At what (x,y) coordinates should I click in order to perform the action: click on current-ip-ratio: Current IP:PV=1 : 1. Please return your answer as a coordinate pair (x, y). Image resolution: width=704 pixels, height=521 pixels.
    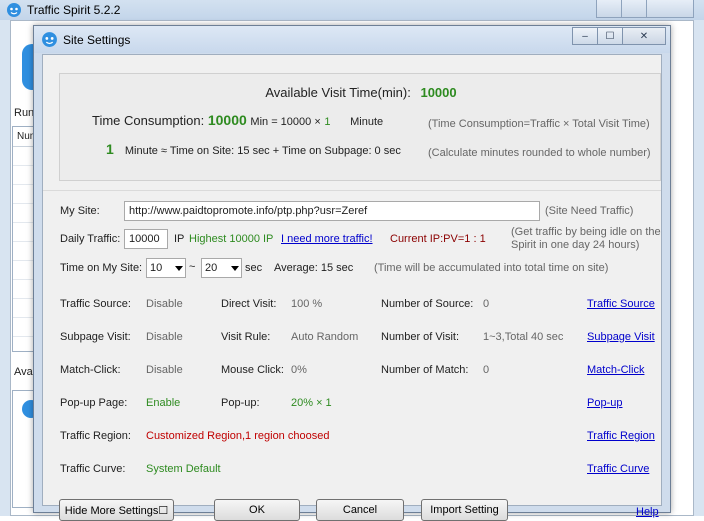
    Looking at the image, I should click on (438, 239).